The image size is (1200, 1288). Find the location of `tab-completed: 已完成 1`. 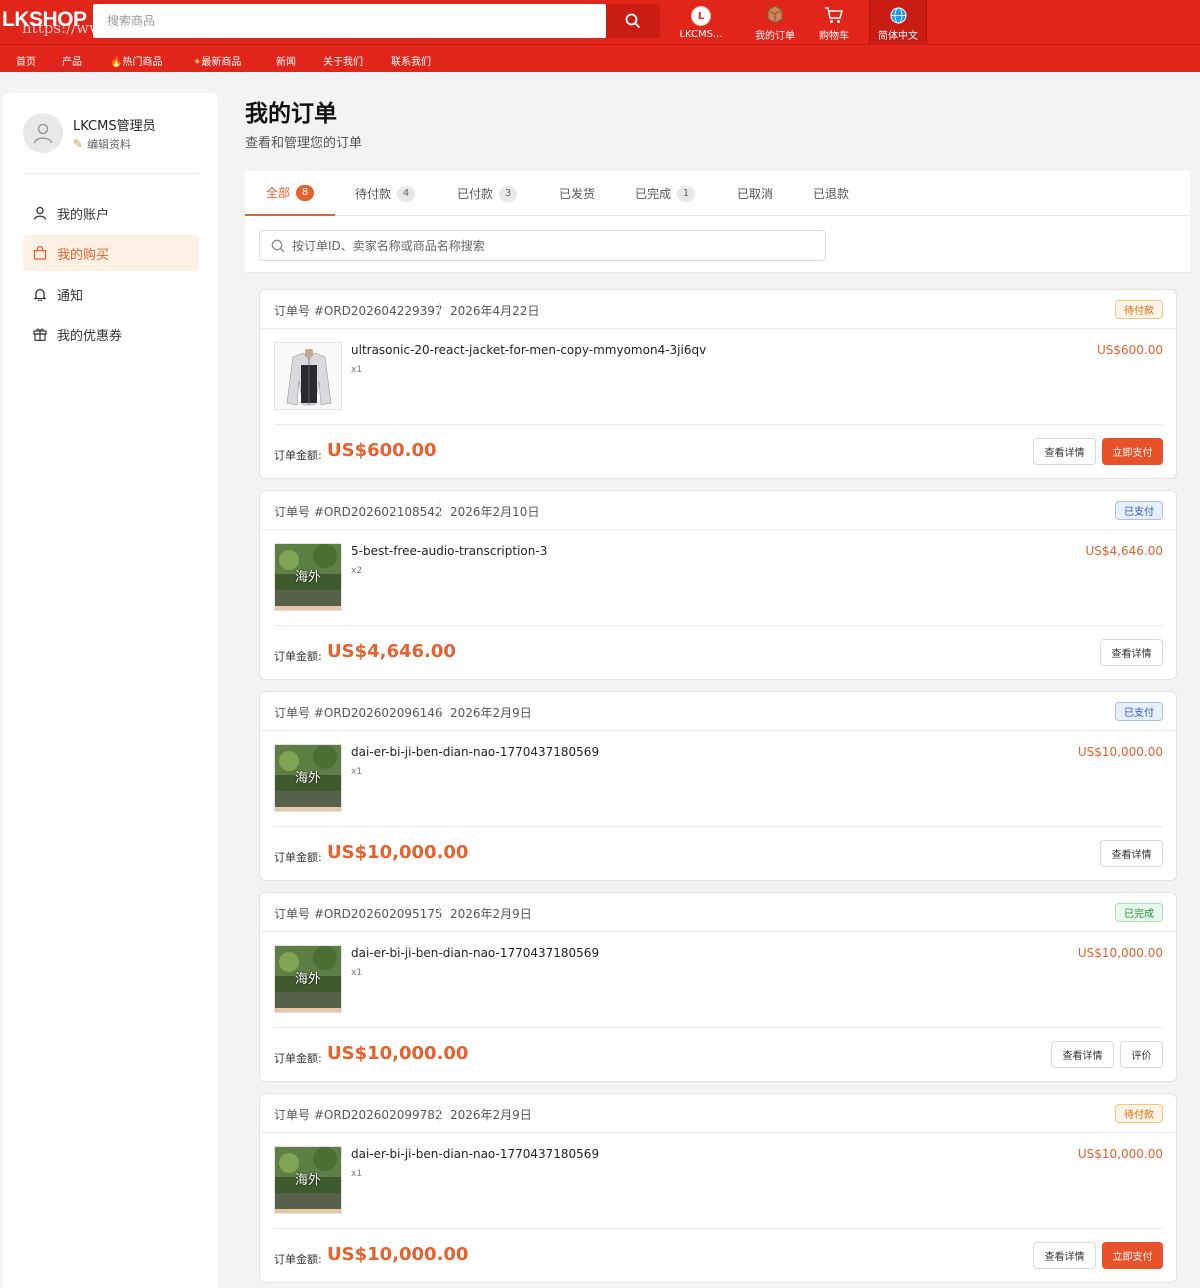

tab-completed: 已完成 1 is located at coordinates (665, 193).